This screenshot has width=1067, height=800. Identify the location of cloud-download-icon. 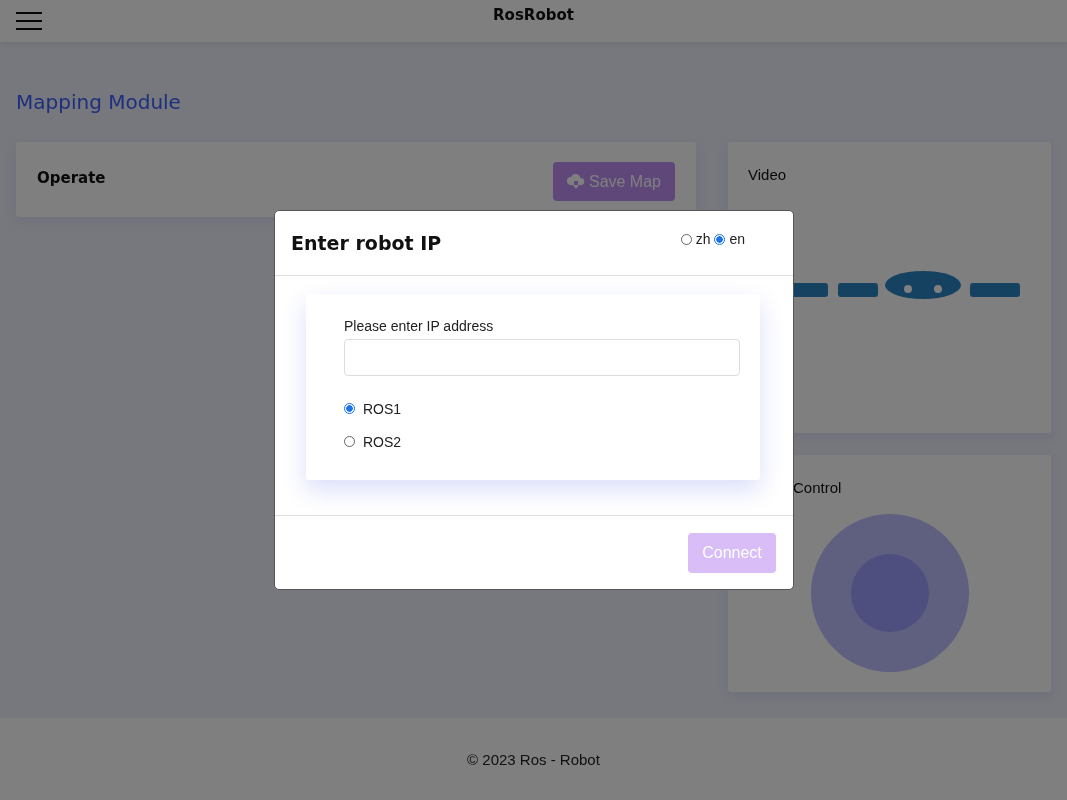
(575, 181).